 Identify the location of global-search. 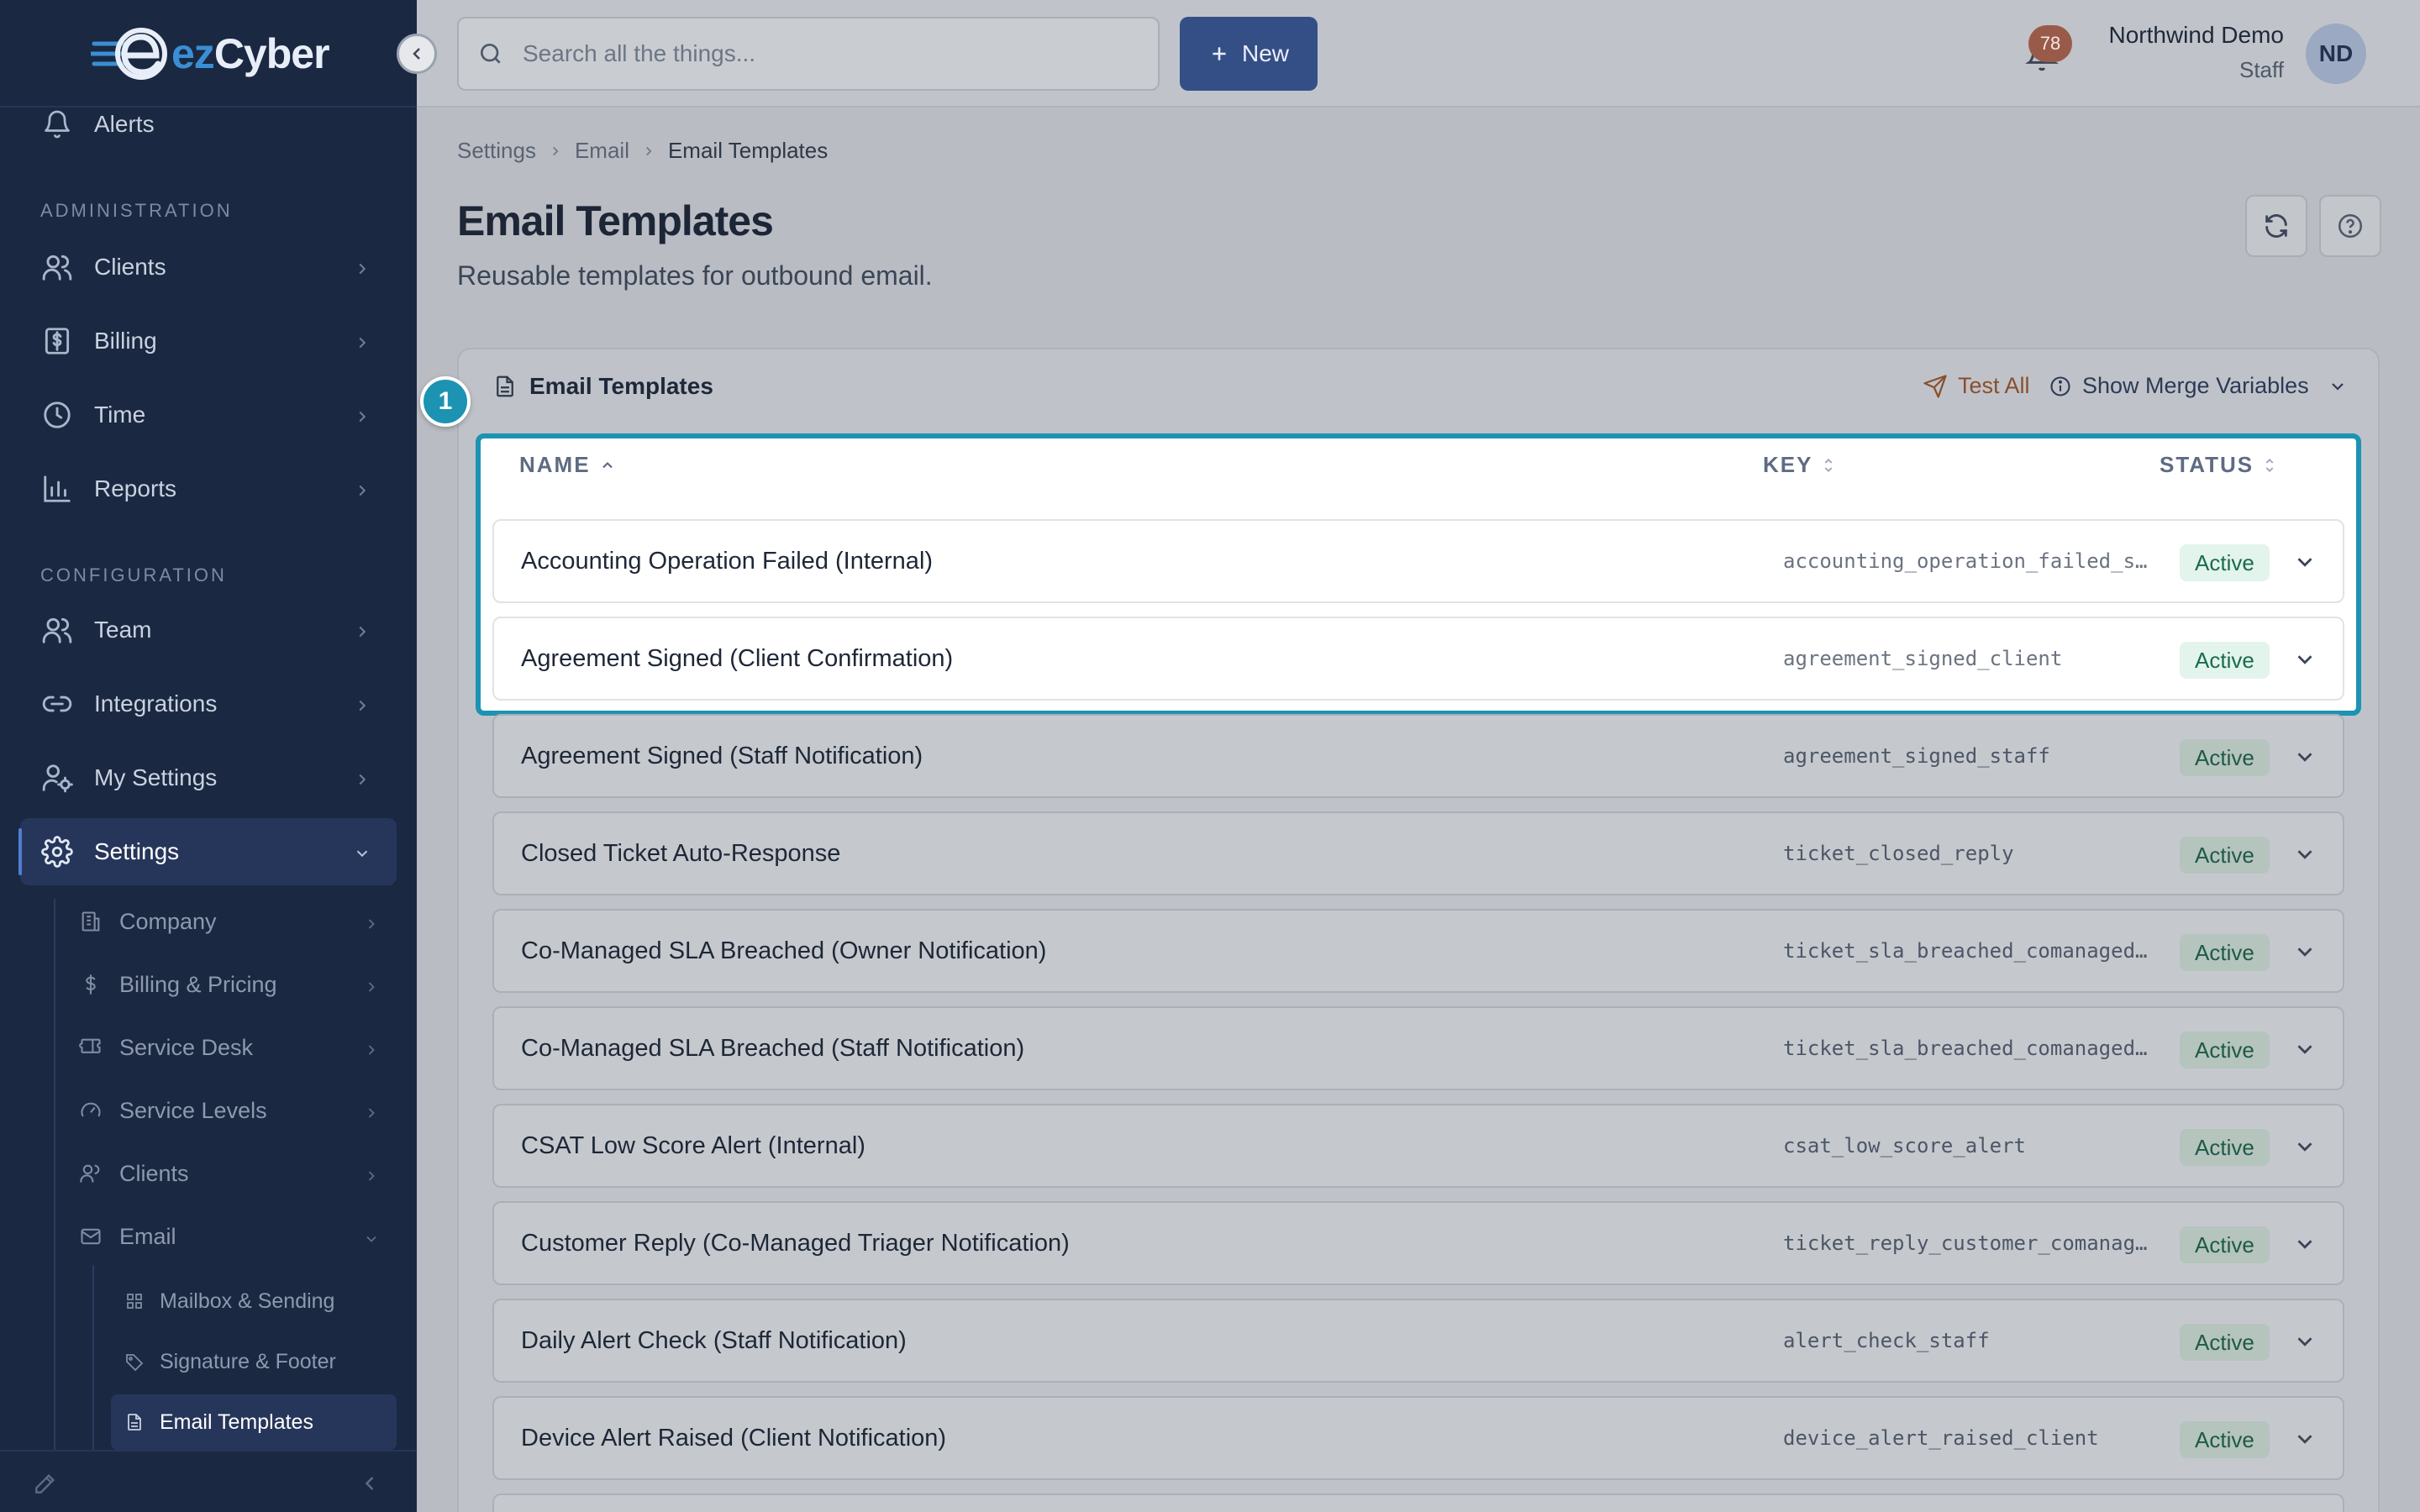
(809, 54).